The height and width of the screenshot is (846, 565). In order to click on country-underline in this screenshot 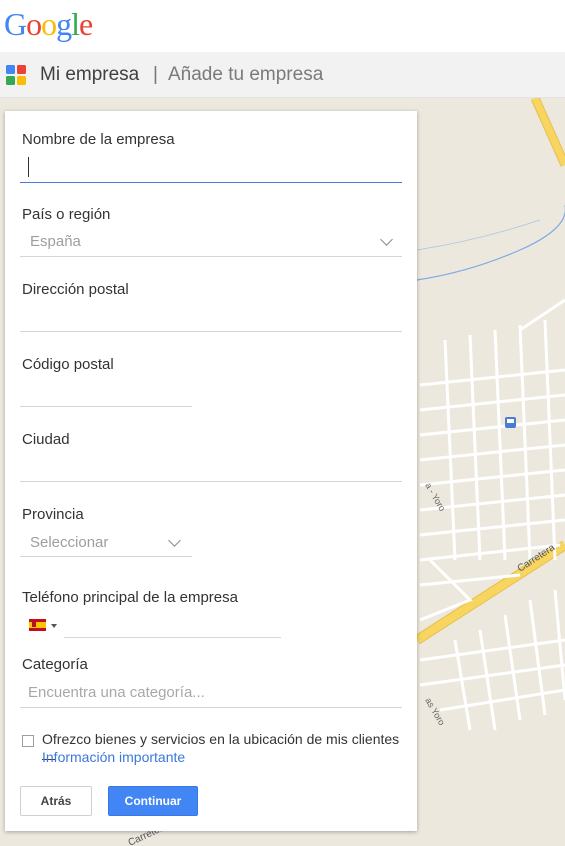, I will do `click(211, 256)`.